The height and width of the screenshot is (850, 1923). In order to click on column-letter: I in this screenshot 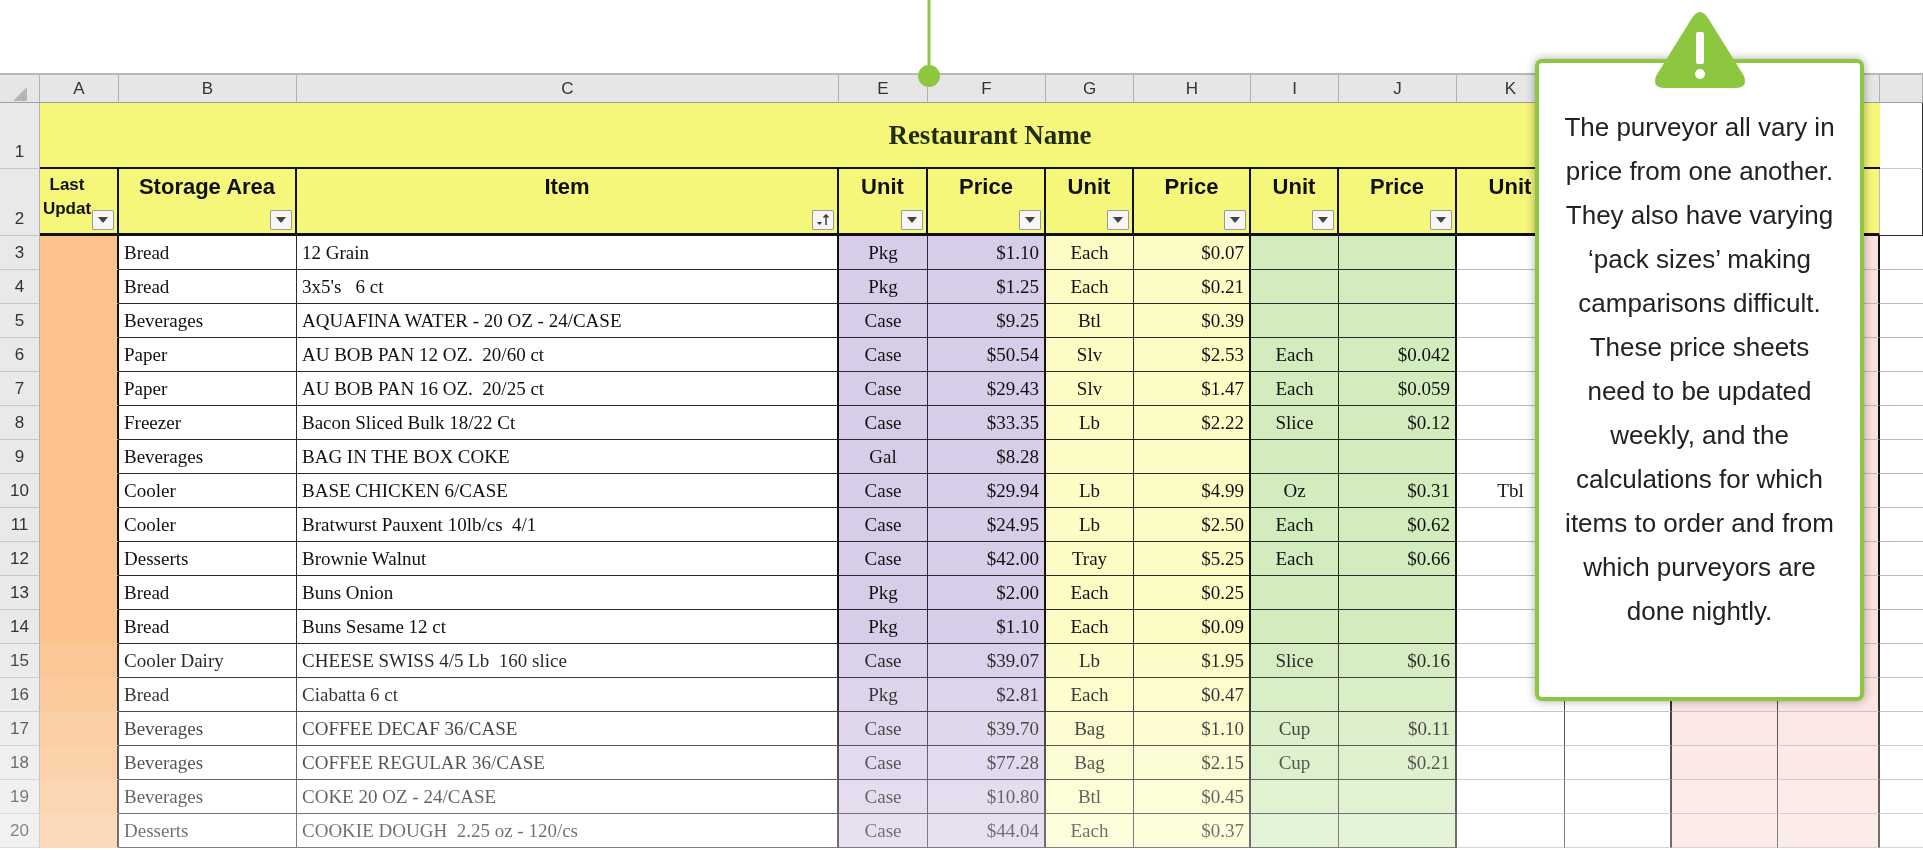, I will do `click(1295, 89)`.